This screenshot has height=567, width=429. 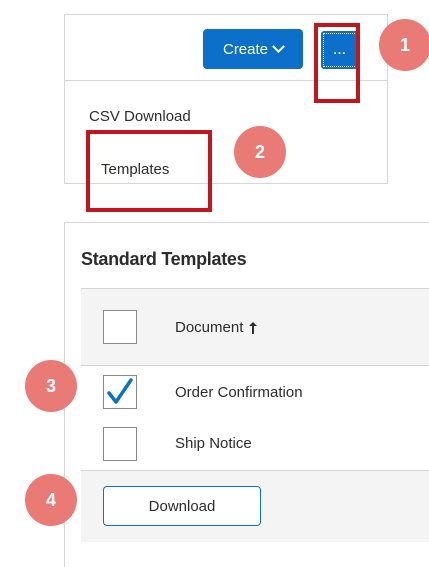 I want to click on create-button: Create, so click(x=253, y=49).